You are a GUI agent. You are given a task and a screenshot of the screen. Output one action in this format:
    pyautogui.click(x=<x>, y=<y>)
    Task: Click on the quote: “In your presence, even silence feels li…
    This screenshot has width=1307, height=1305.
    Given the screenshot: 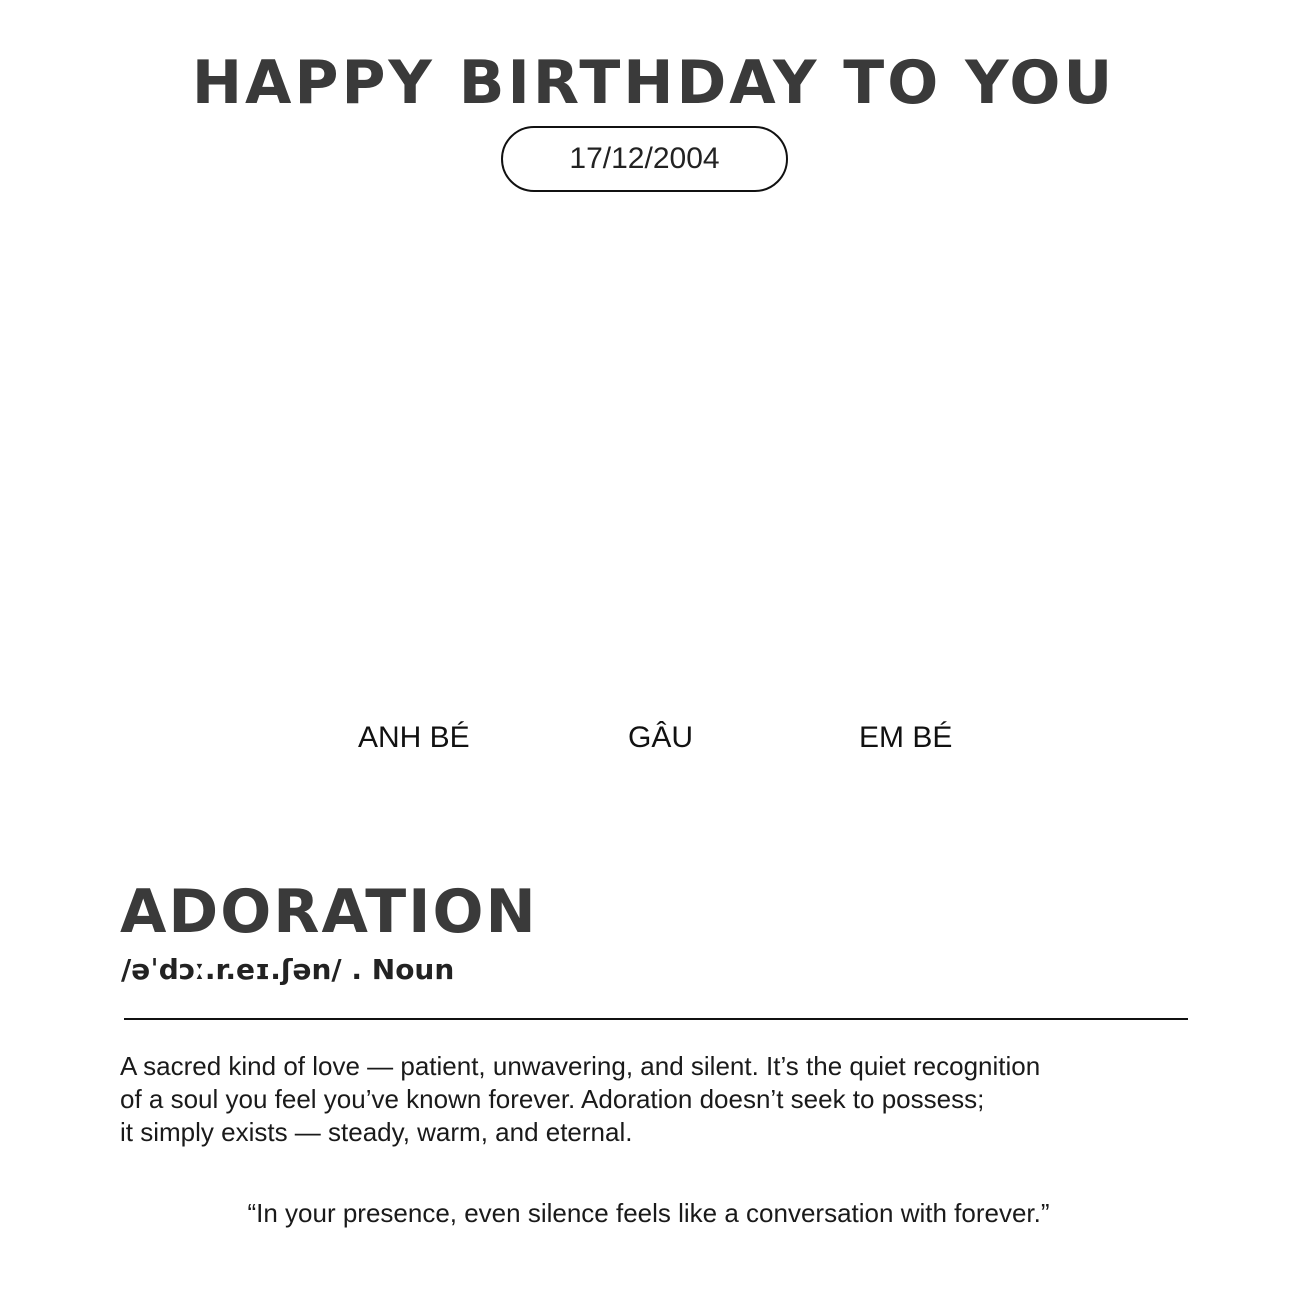 What is the action you would take?
    pyautogui.click(x=648, y=1213)
    